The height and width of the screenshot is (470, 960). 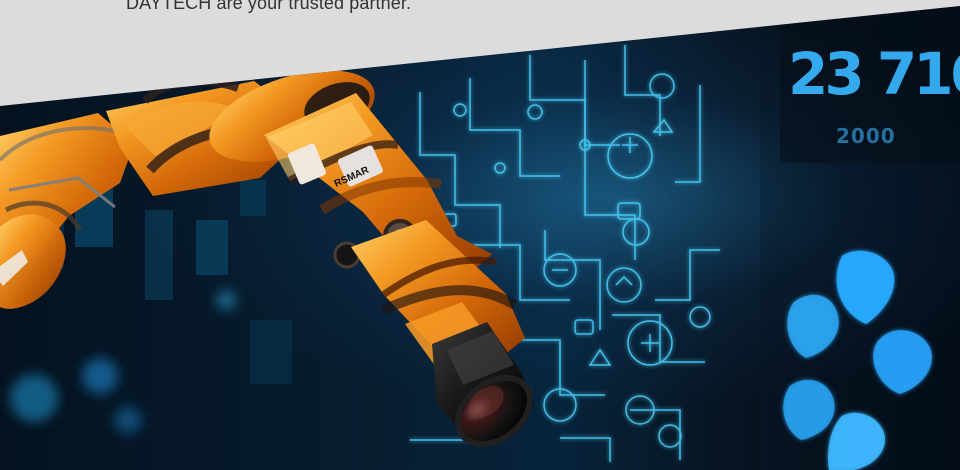 What do you see at coordinates (483, 385) in the screenshot?
I see `robot-lens` at bounding box center [483, 385].